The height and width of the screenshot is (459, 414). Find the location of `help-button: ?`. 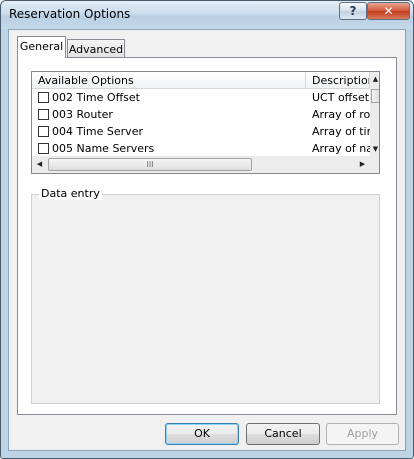

help-button: ? is located at coordinates (353, 11).